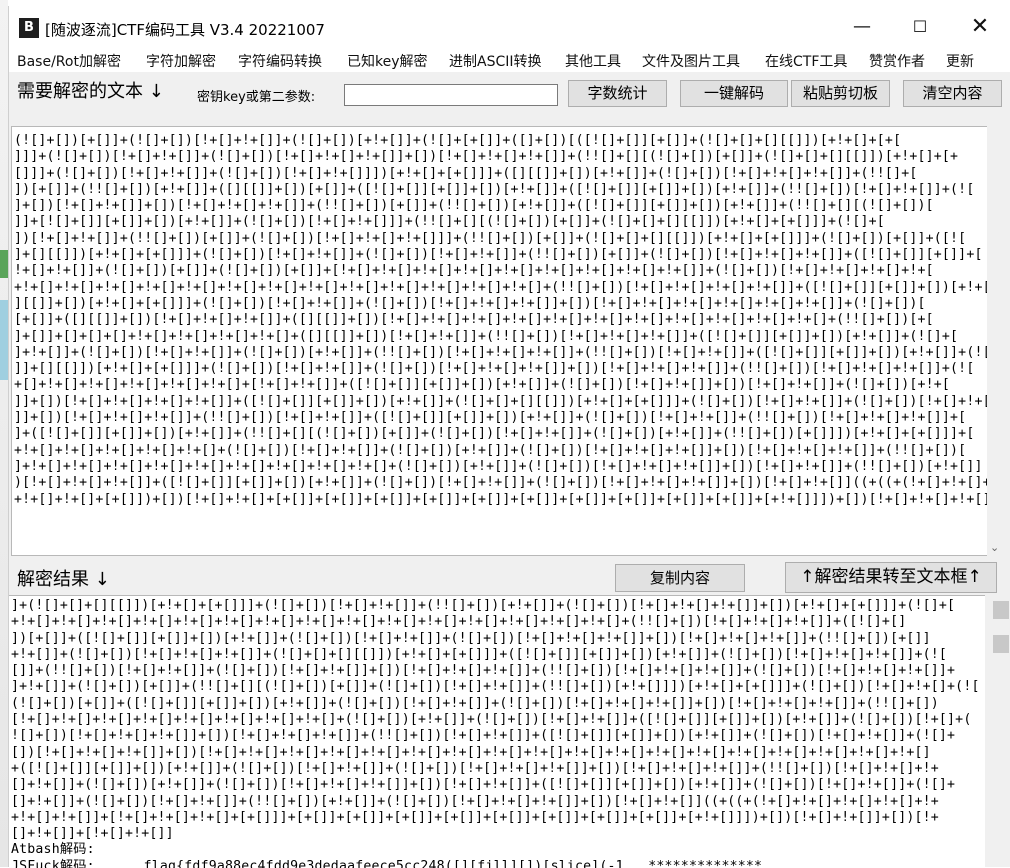 This screenshot has width=1010, height=868. What do you see at coordinates (891, 577) in the screenshot?
I see `transfer-result-button: ↑解密结果转至文本框↑` at bounding box center [891, 577].